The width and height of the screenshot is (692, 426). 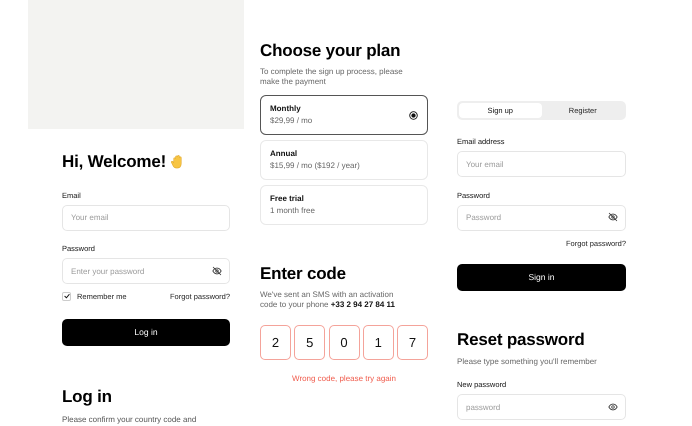 What do you see at coordinates (310, 342) in the screenshot?
I see `code-digit-field: 5` at bounding box center [310, 342].